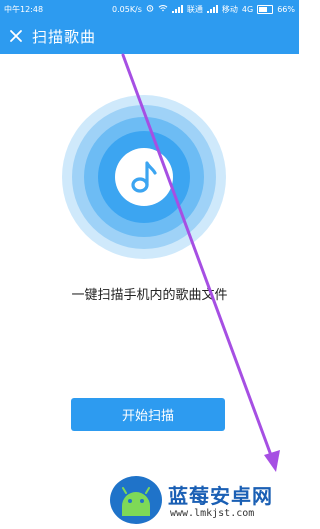 The height and width of the screenshot is (529, 320). I want to click on close-icon, so click(16, 36).